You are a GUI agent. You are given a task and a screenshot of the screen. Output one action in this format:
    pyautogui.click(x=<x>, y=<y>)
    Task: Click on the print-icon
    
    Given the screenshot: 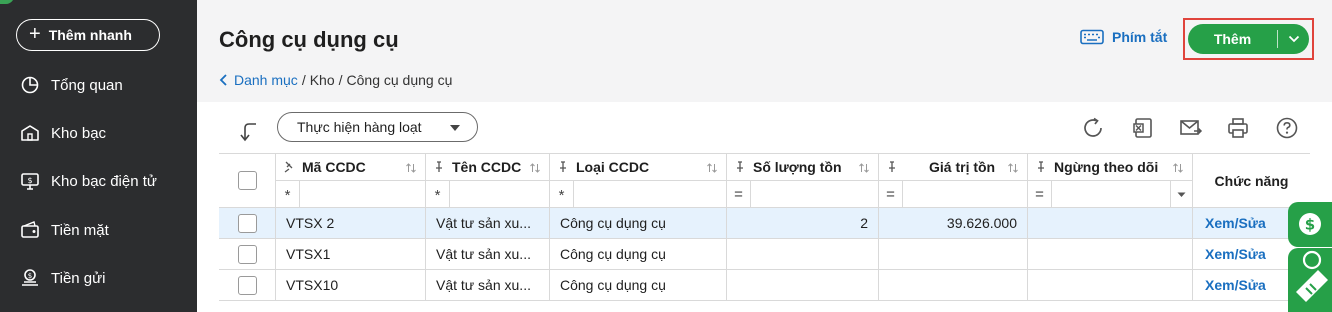 What is the action you would take?
    pyautogui.click(x=1238, y=128)
    